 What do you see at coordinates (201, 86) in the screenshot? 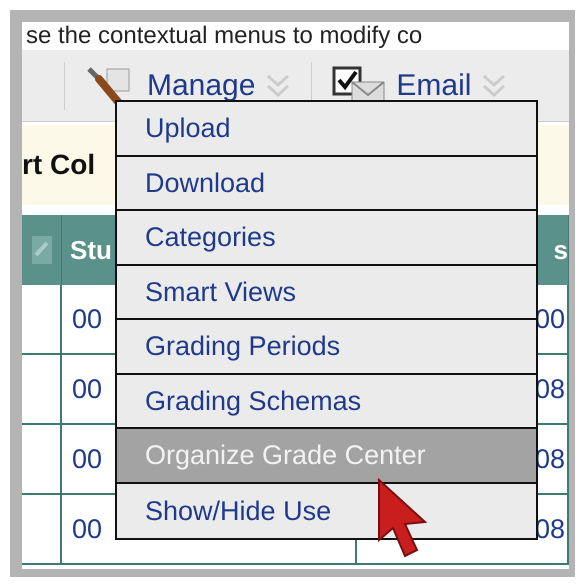
I see `menu-label: Manage` at bounding box center [201, 86].